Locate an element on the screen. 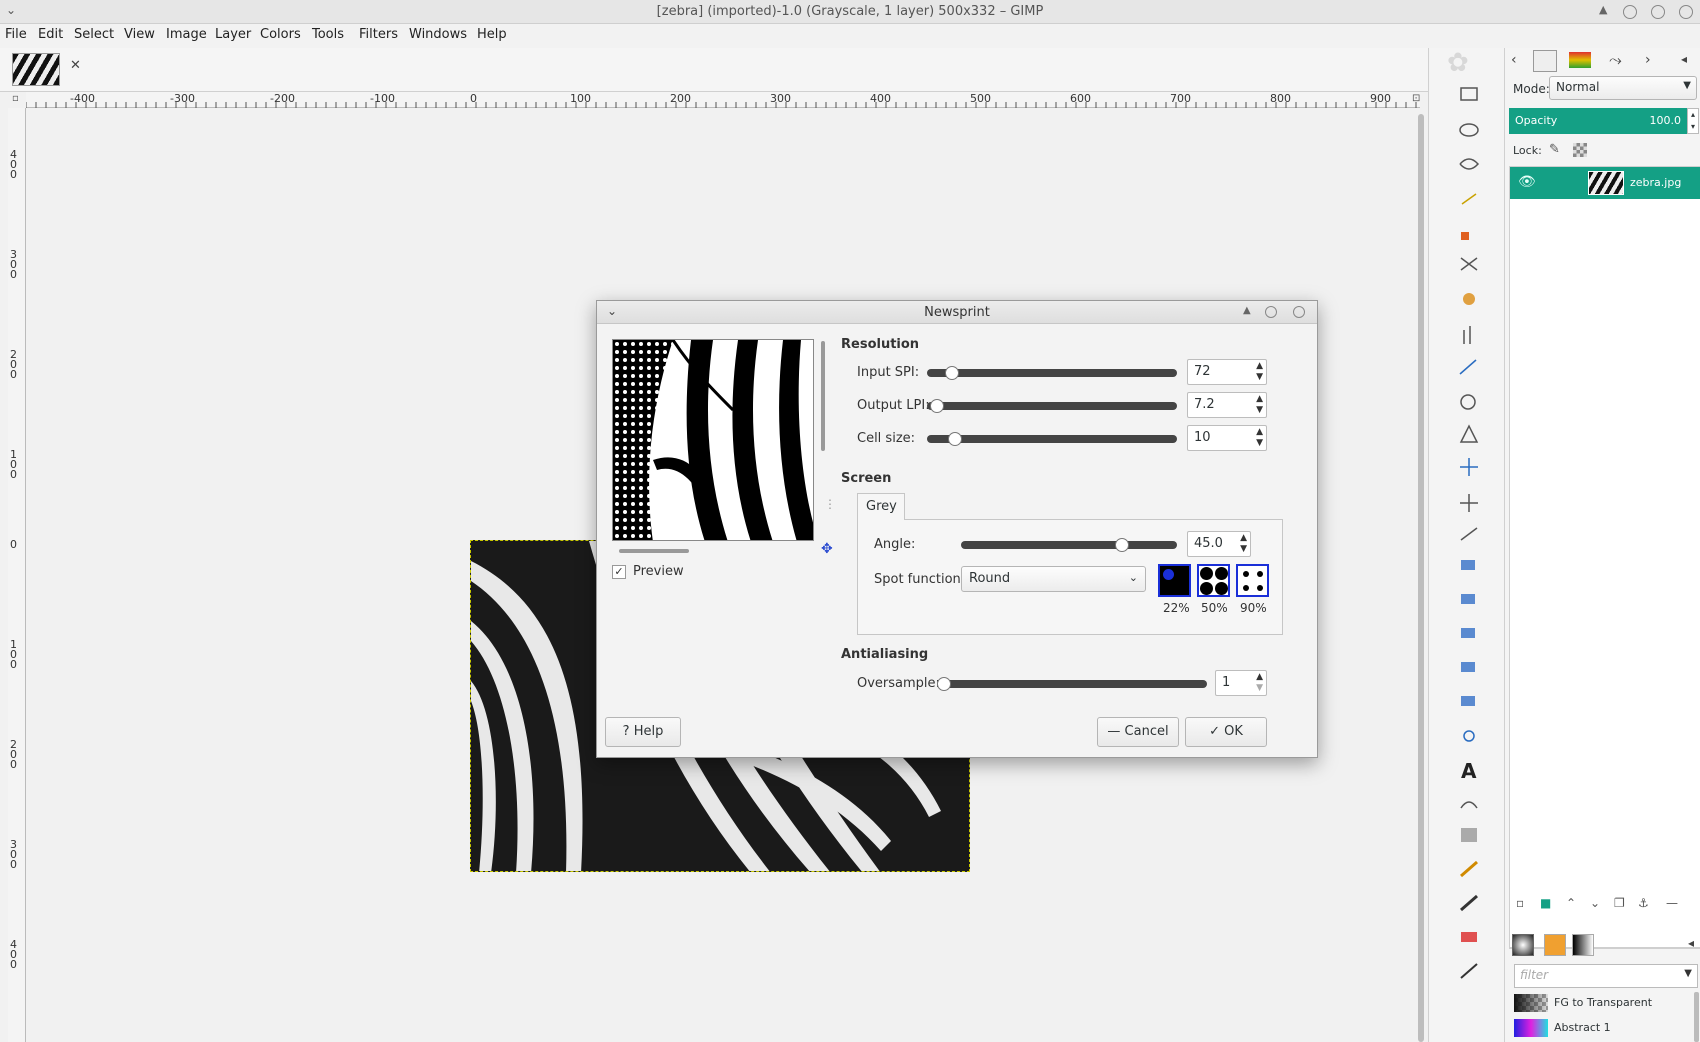 The width and height of the screenshot is (1700, 1042). shade-window-icon: ▲ is located at coordinates (1603, 9).